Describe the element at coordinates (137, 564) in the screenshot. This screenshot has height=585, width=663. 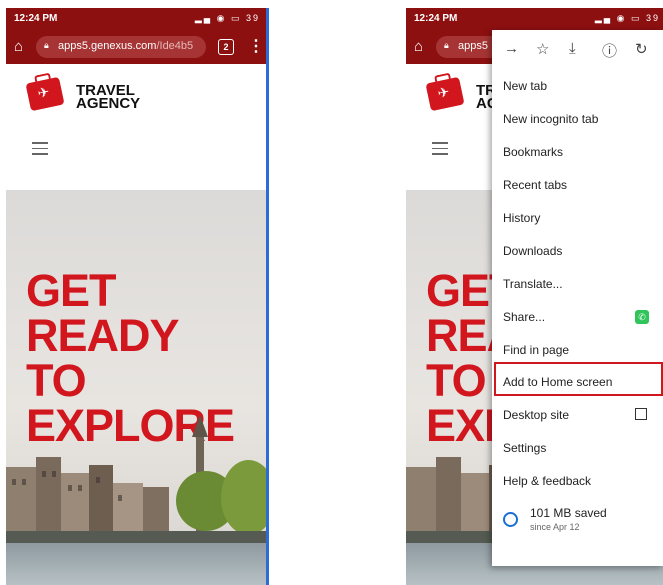
I see `canal-water-image` at that location.